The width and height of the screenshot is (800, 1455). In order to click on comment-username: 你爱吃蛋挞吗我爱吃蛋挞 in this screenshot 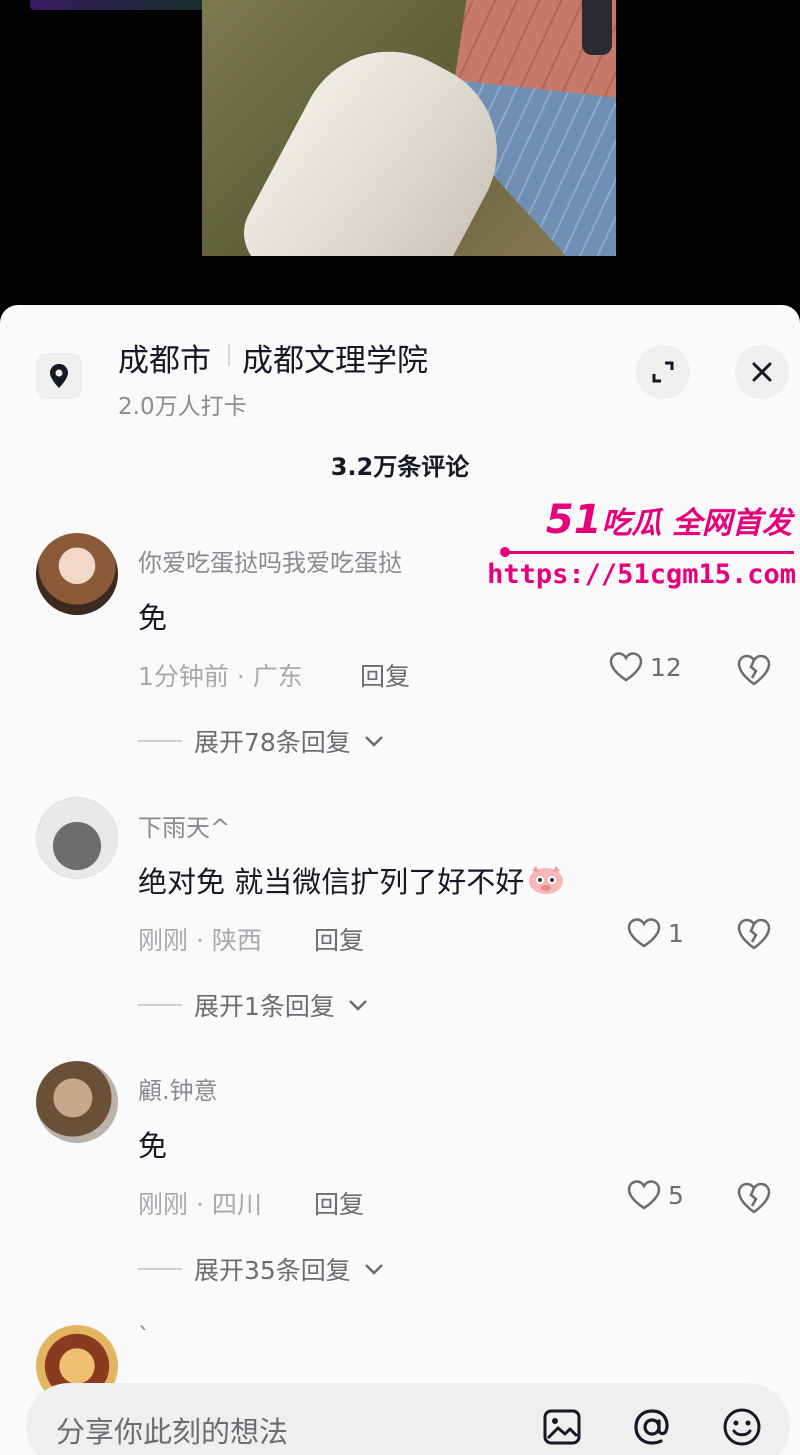, I will do `click(270, 560)`.